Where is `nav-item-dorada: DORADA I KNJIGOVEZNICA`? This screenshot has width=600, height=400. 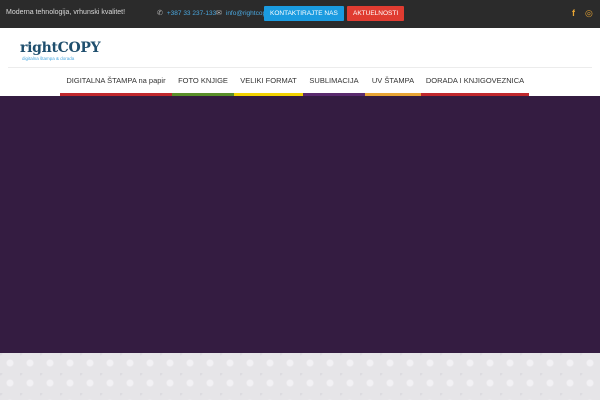 nav-item-dorada: DORADA I KNJIGOVEZNICA is located at coordinates (475, 82).